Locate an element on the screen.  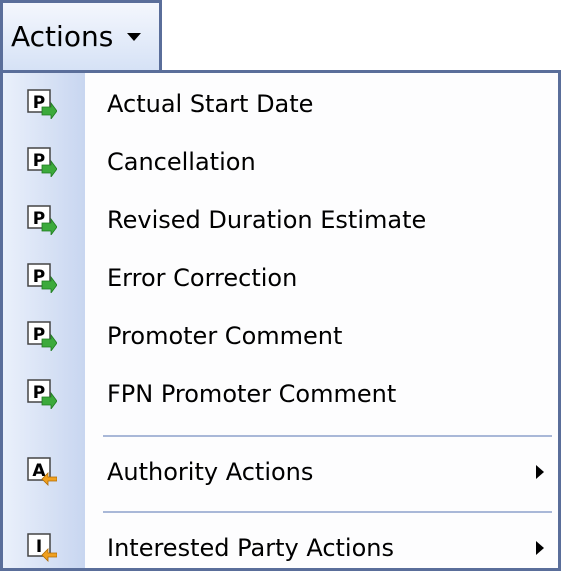
menu-item-label: Error Correction is located at coordinates (202, 278).